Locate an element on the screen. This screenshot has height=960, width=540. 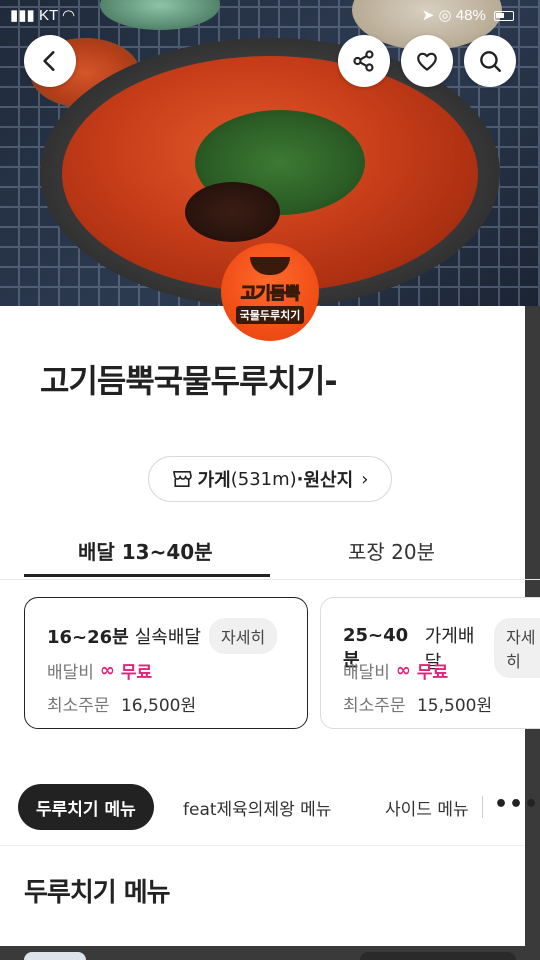
battery-icon is located at coordinates (504, 16).